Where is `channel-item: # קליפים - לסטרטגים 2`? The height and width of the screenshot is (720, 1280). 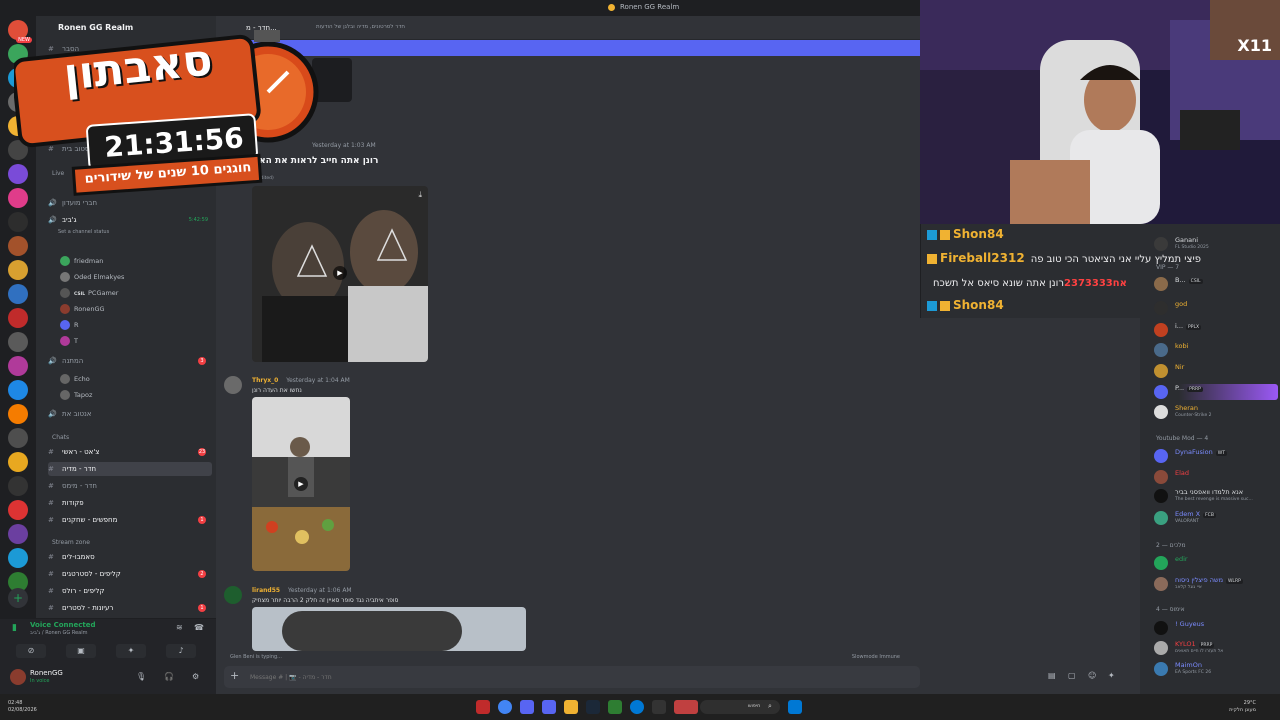
channel-item: # קליפים - לסטרטגים 2 is located at coordinates (130, 574).